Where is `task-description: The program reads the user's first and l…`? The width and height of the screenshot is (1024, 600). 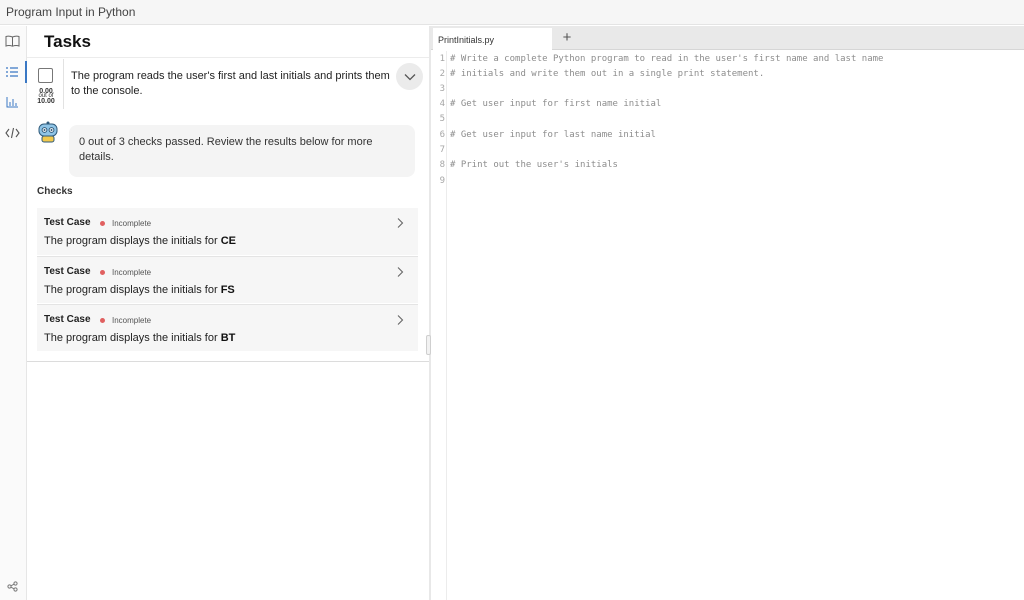
task-description: The program reads the user's first and l… is located at coordinates (230, 83).